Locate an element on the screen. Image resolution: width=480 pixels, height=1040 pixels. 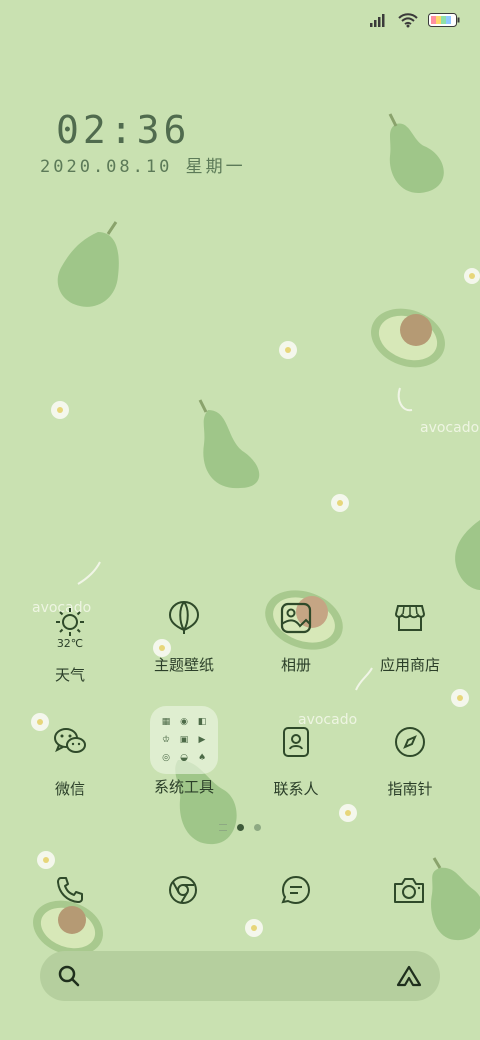
page-indicator is located at coordinates (240, 827).